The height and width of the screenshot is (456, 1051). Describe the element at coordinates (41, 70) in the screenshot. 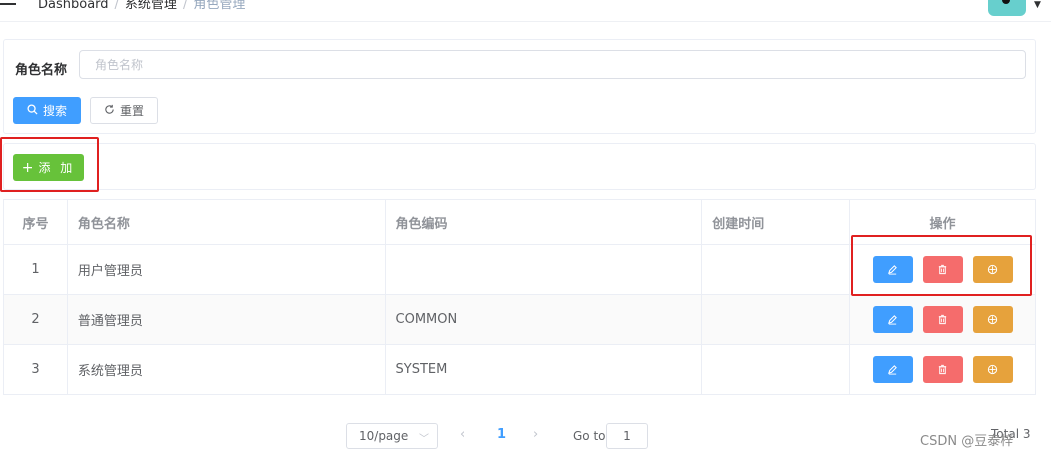

I see `role-name-label: 角色名称` at that location.